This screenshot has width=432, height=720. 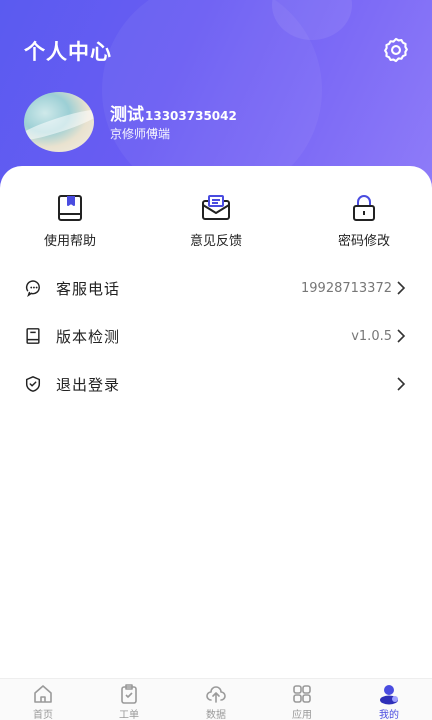 I want to click on menu-label: 客服电话, so click(x=88, y=288).